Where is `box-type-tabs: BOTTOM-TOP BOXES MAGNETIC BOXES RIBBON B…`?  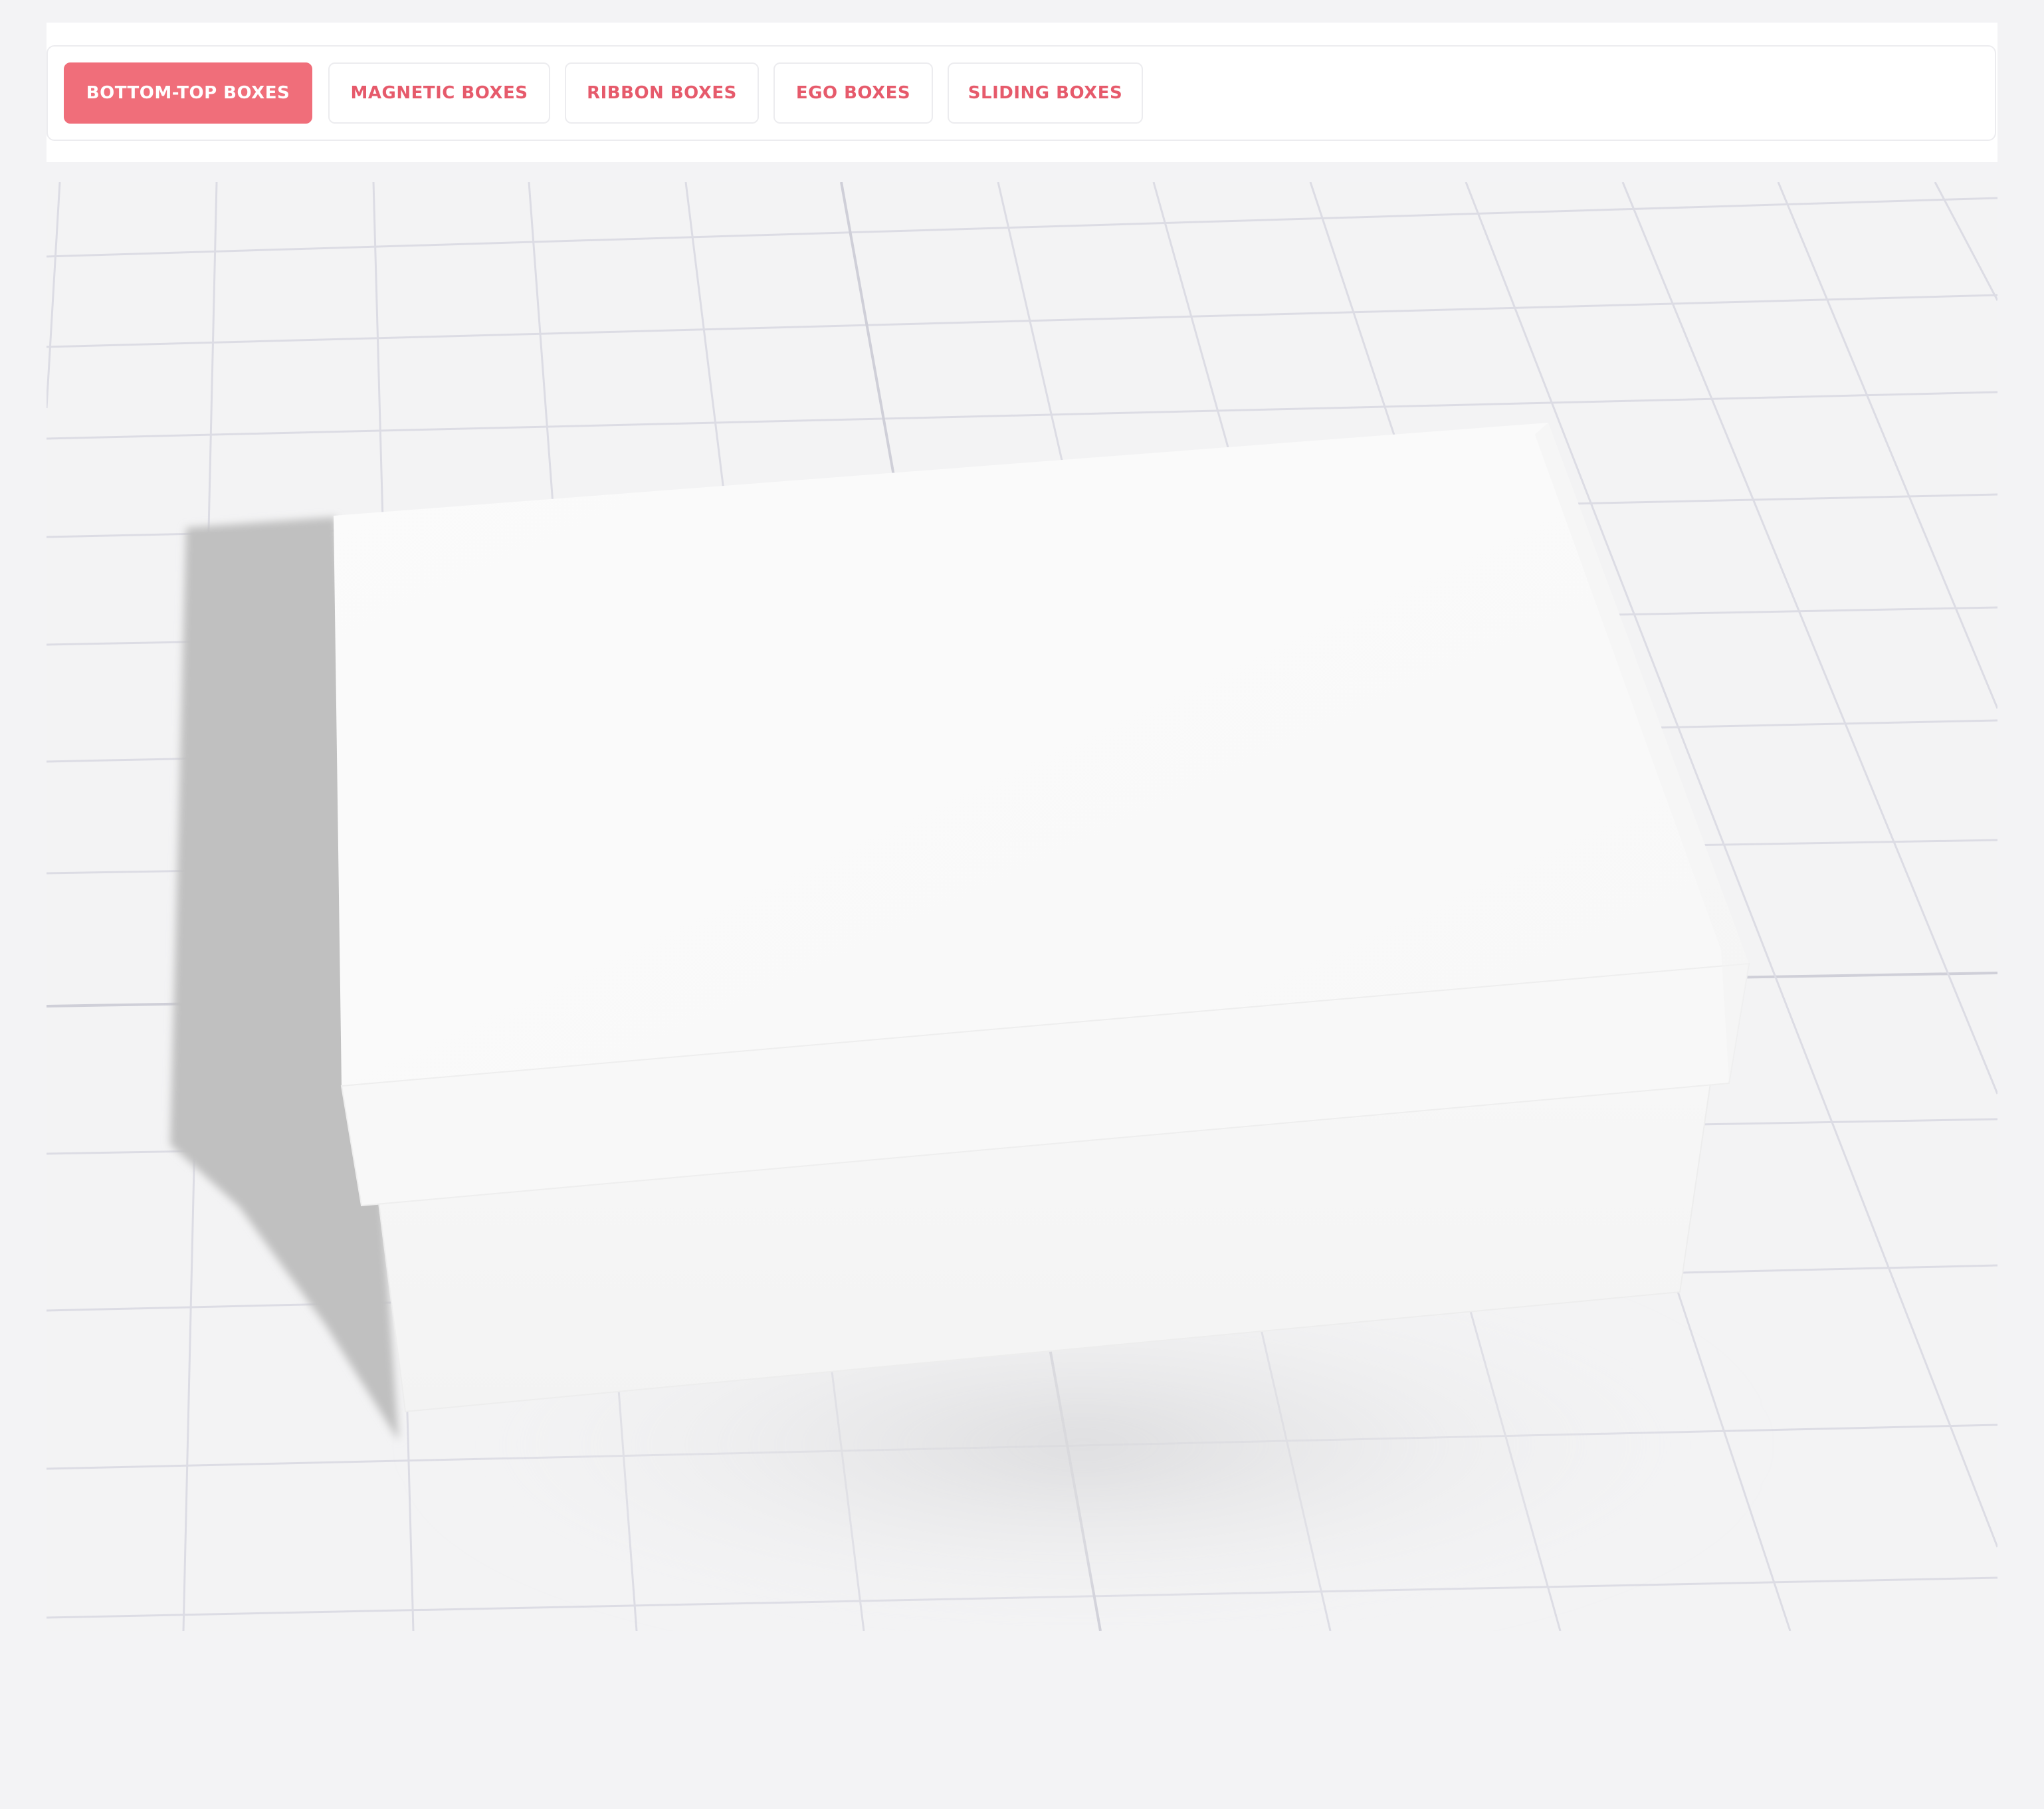 box-type-tabs: BOTTOM-TOP BOXES MAGNETIC BOXES RIBBON B… is located at coordinates (1022, 93).